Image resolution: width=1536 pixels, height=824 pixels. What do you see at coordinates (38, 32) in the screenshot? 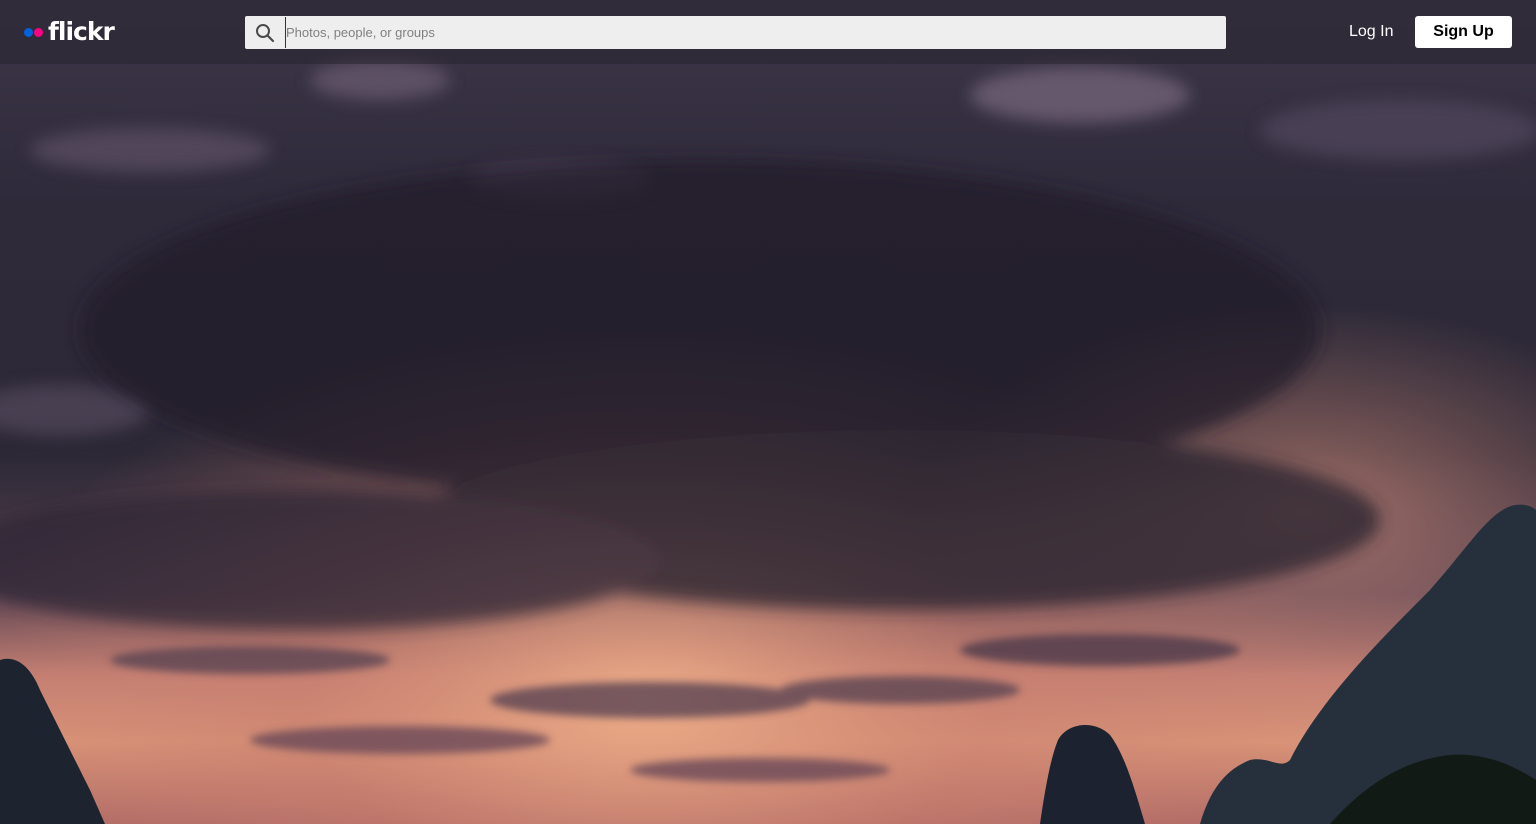
I see `pink-dot` at bounding box center [38, 32].